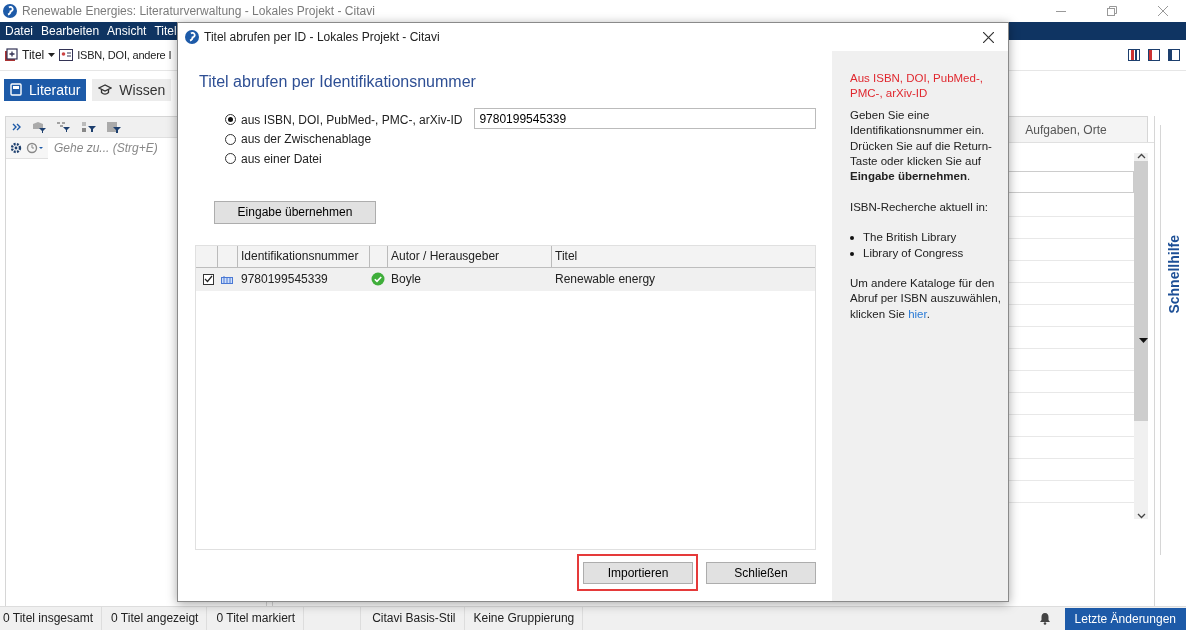  Describe the element at coordinates (259, 618) in the screenshot. I see `status-text: 0 Titel markiert` at that location.